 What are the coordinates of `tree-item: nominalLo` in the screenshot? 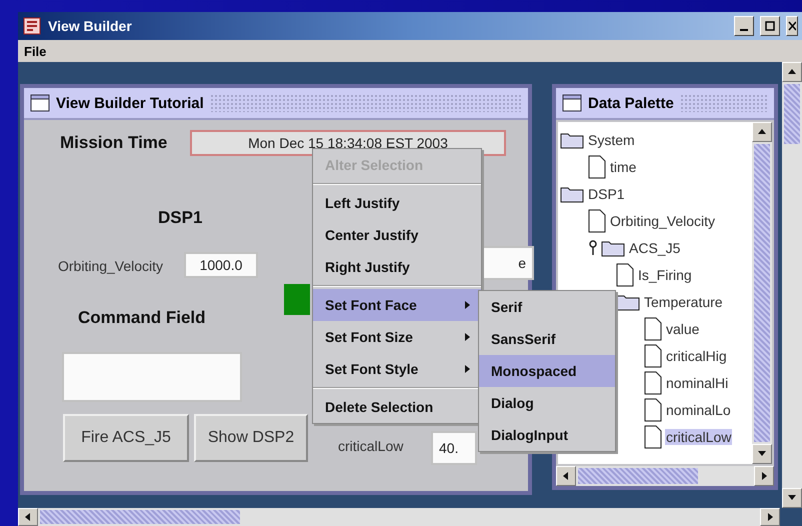 It's located at (698, 410).